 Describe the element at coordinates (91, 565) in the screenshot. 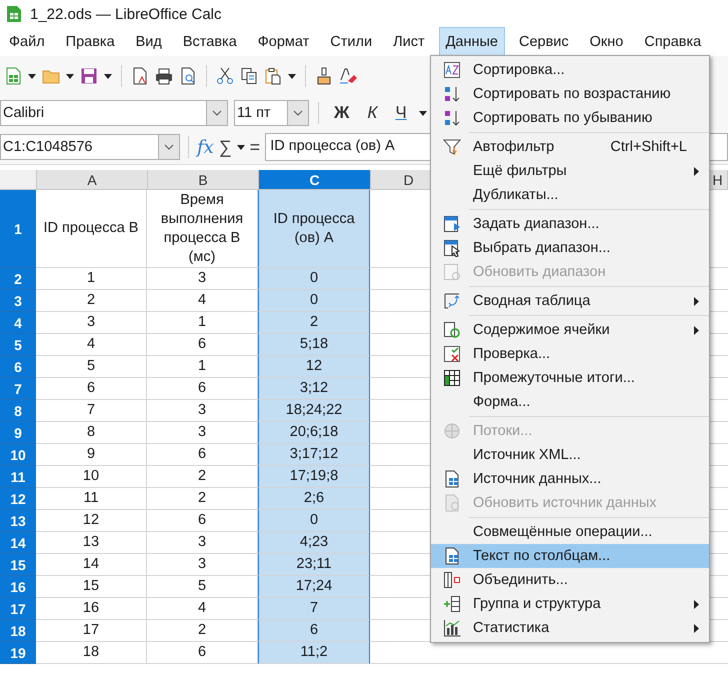

I see `table-cell: 14` at that location.